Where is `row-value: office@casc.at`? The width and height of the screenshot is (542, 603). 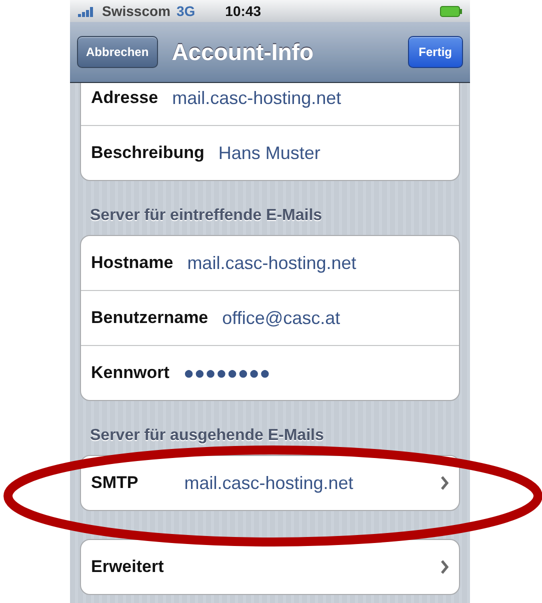
row-value: office@casc.at is located at coordinates (282, 318).